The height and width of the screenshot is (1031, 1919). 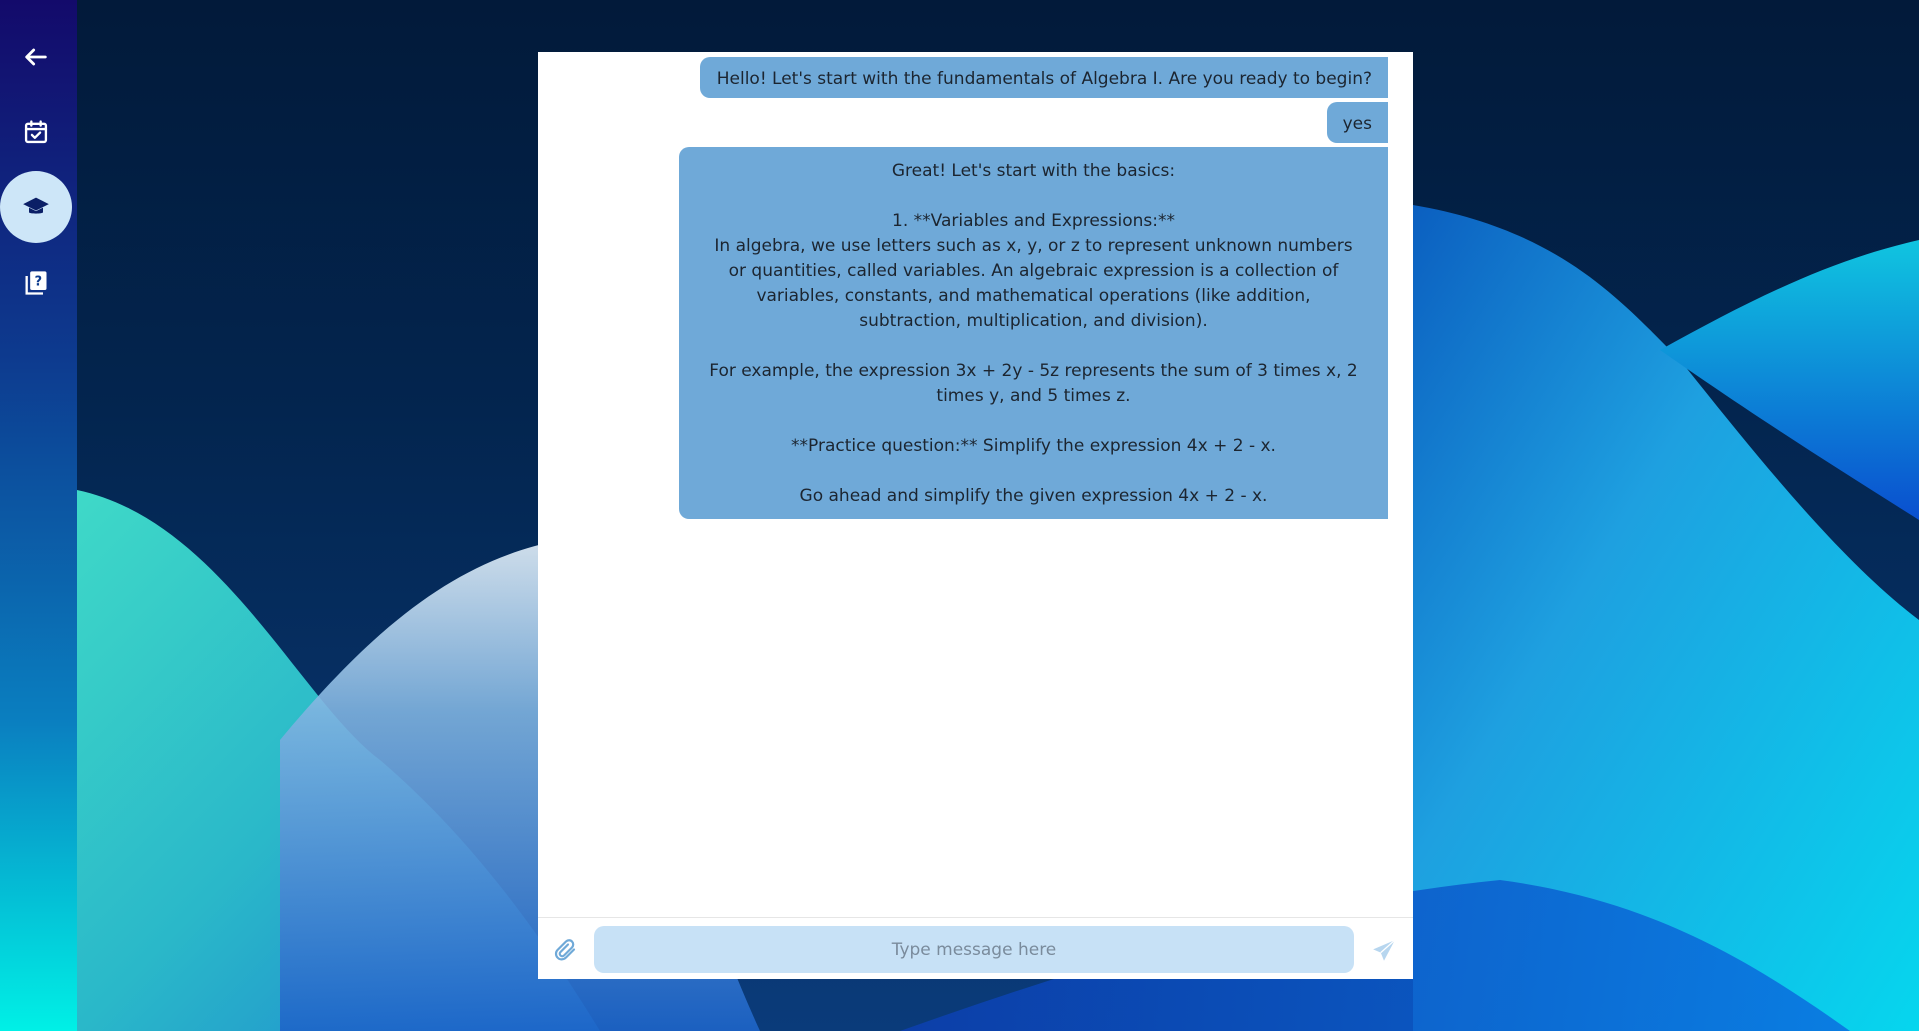 I want to click on attach-button, so click(x=566, y=950).